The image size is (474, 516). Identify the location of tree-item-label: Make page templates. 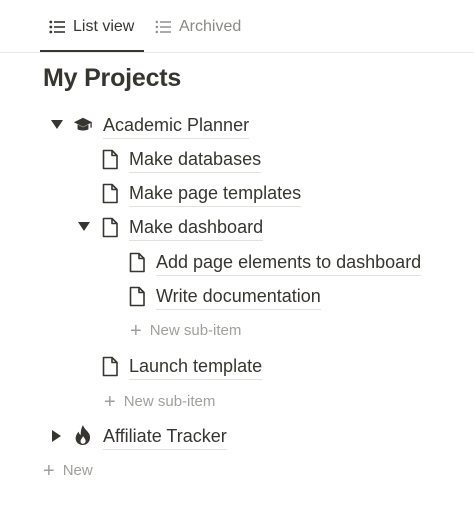
(215, 194).